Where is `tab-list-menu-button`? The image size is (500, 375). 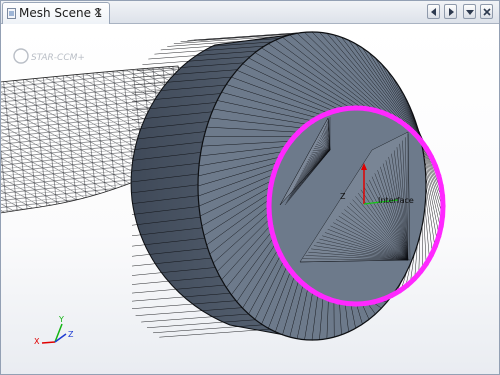
tab-list-menu-button is located at coordinates (469, 11).